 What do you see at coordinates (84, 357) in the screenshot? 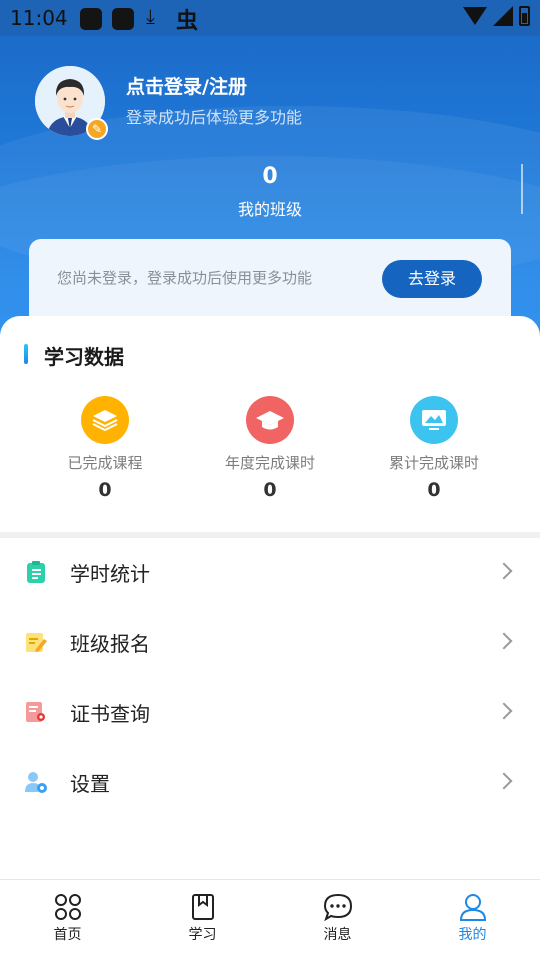
I see `section-title: 学习数据` at bounding box center [84, 357].